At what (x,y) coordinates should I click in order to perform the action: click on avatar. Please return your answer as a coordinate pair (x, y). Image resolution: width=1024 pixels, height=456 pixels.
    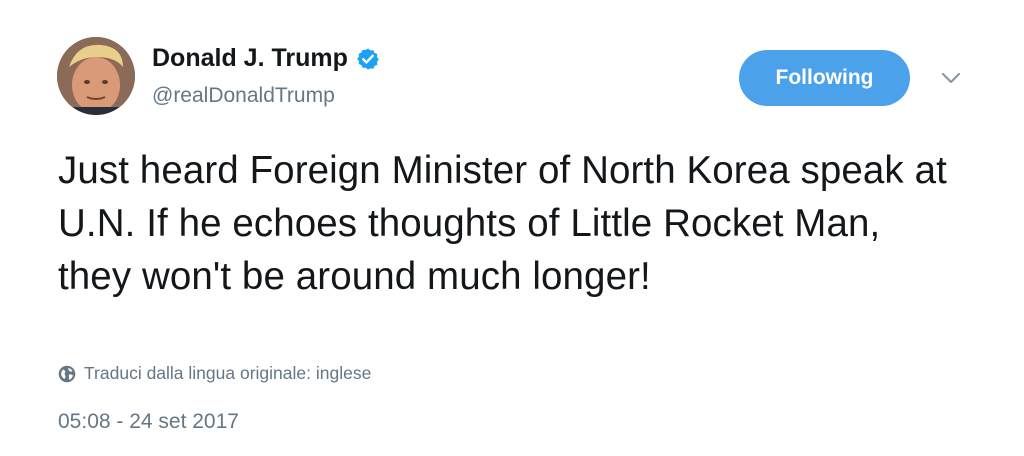
    Looking at the image, I should click on (96, 76).